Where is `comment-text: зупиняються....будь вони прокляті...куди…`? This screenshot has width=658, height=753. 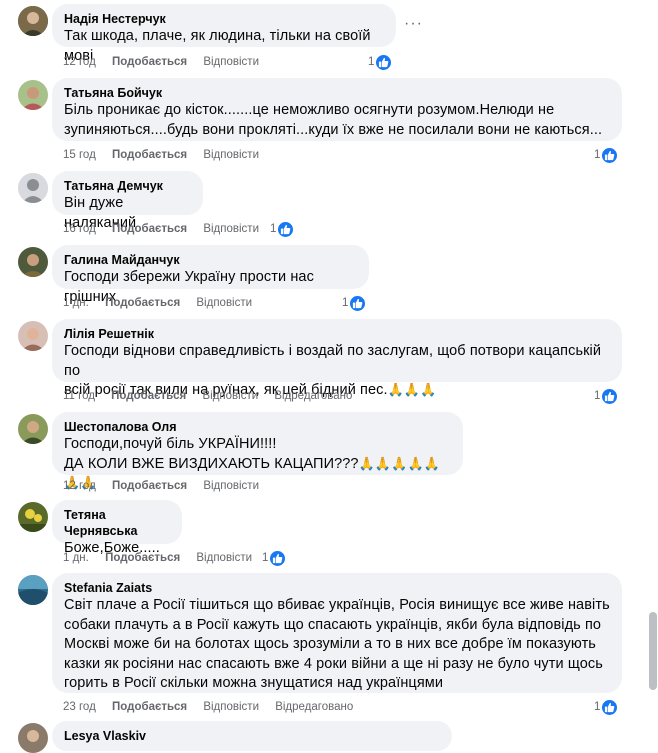
comment-text: зупиняються....будь вони прокляті...куди… is located at coordinates (333, 129).